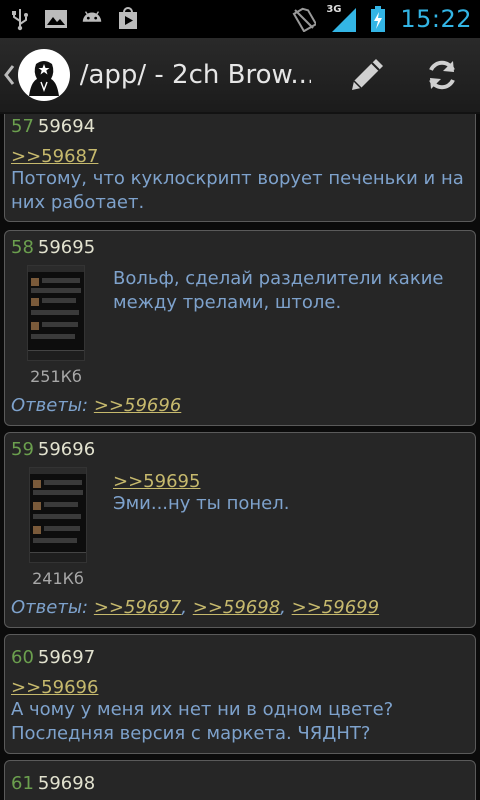 This screenshot has width=480, height=800. Describe the element at coordinates (66, 783) in the screenshot. I see `post-id: 59698` at that location.